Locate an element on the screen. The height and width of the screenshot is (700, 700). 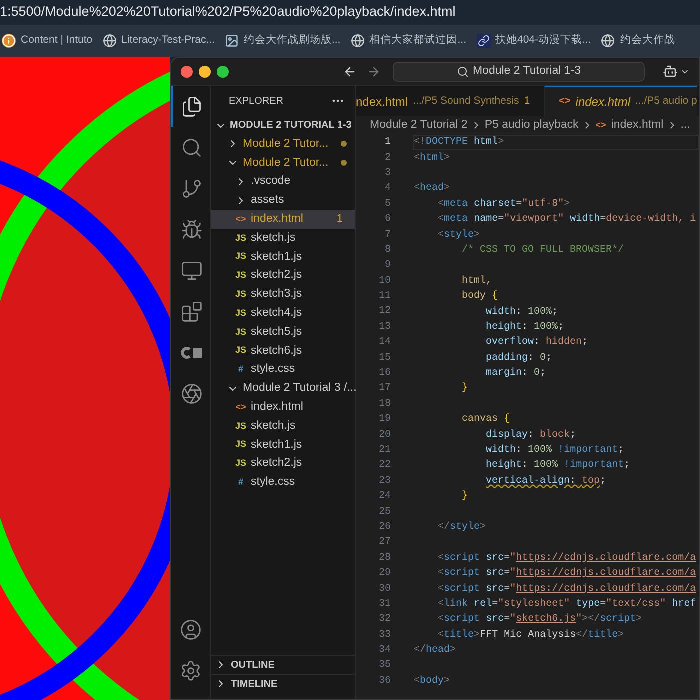
line-number: 11 is located at coordinates (384, 297).